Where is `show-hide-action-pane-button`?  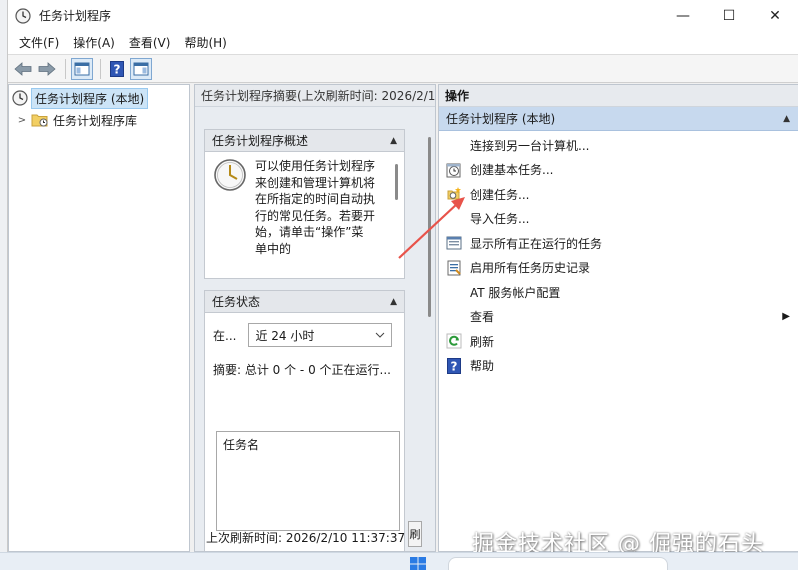
show-hide-action-pane-button is located at coordinates (141, 68).